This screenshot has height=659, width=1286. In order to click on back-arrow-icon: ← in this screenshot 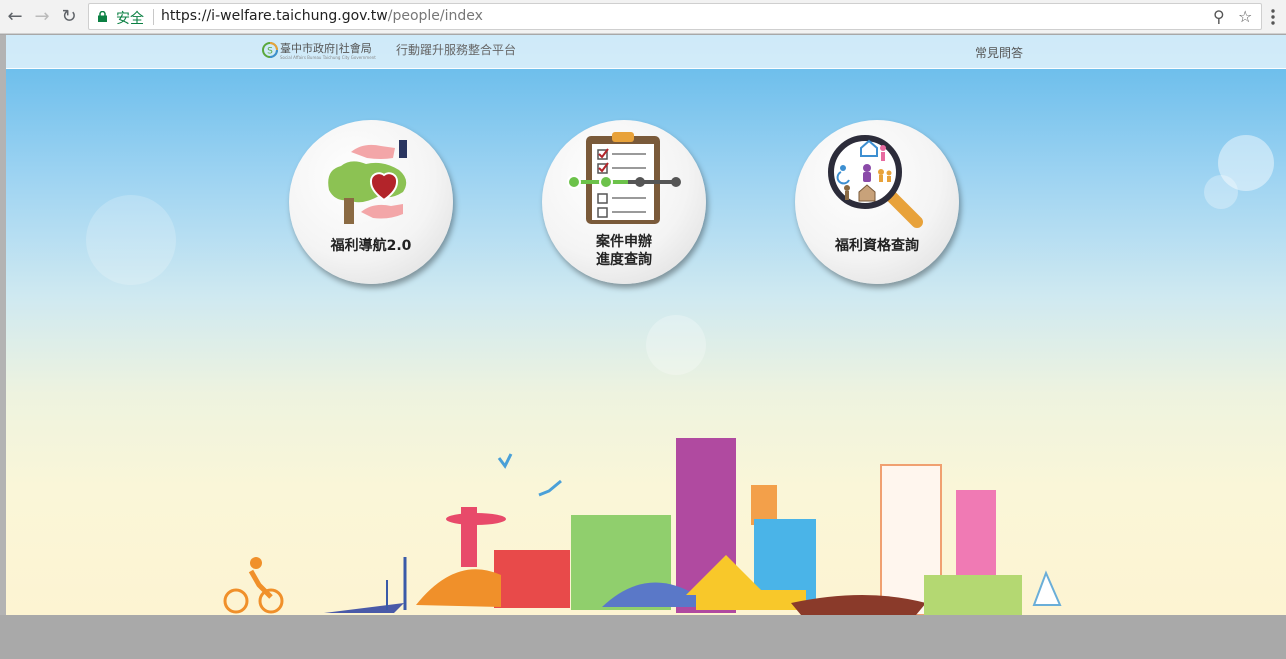, I will do `click(15, 17)`.